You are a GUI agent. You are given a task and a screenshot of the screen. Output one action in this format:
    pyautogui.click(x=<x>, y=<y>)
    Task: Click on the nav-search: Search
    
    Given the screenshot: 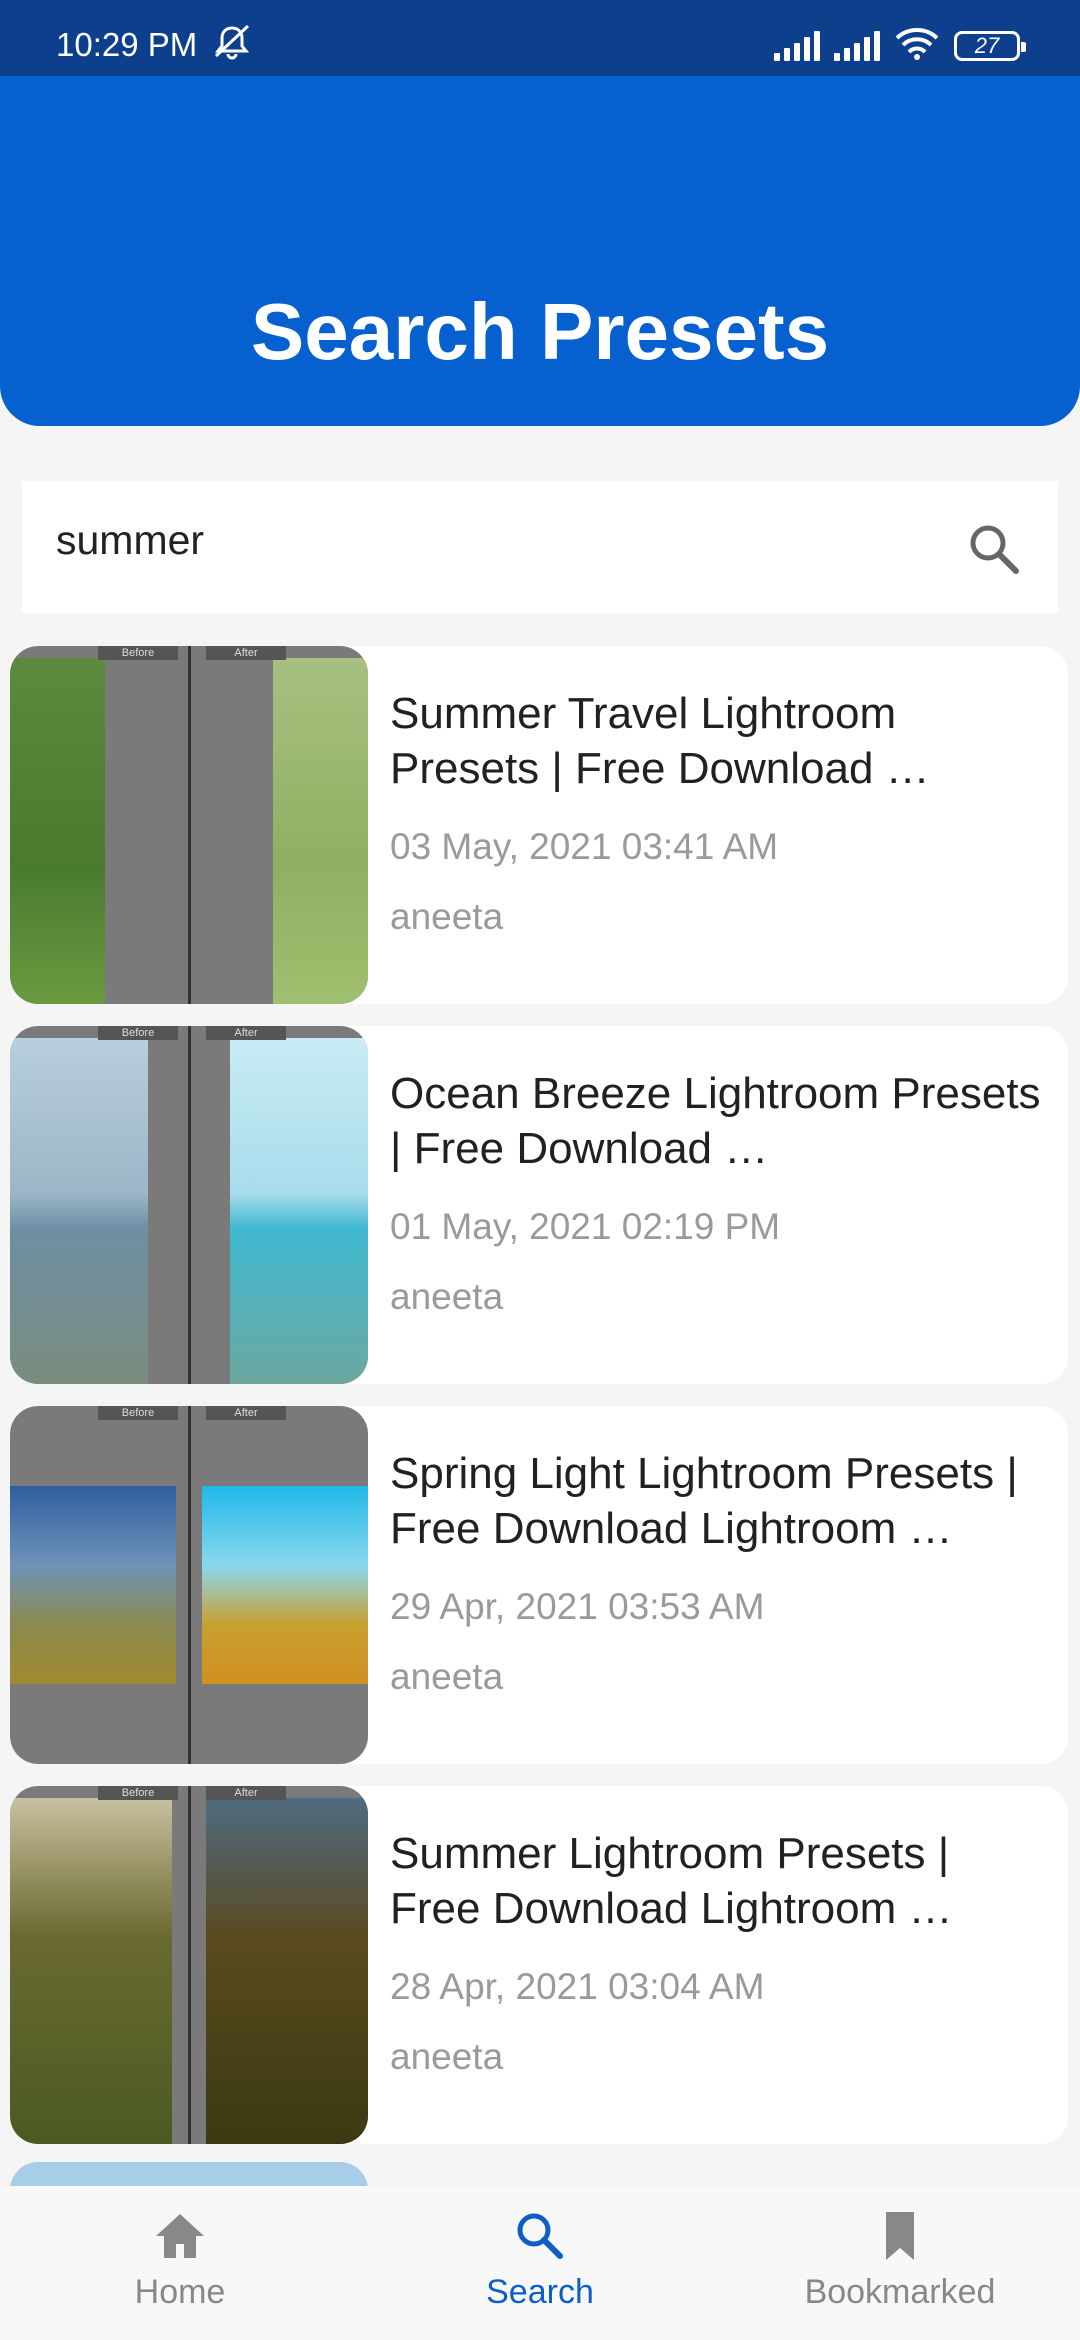 What is the action you would take?
    pyautogui.click(x=540, y=2261)
    